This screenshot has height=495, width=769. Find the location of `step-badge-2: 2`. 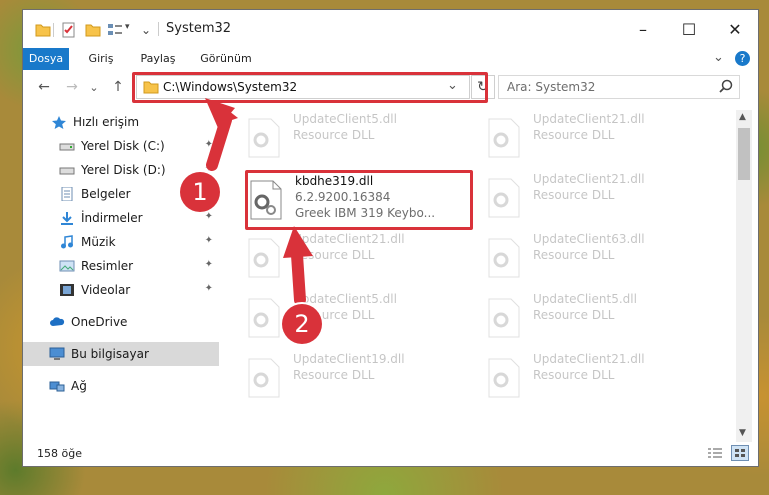

step-badge-2: 2 is located at coordinates (302, 324).